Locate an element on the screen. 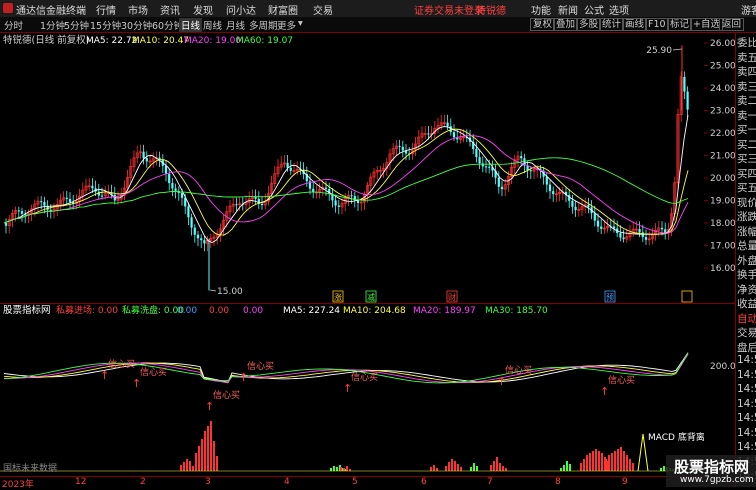 Image resolution: width=756 pixels, height=490 pixels. tab-more: 更多 is located at coordinates (286, 25).